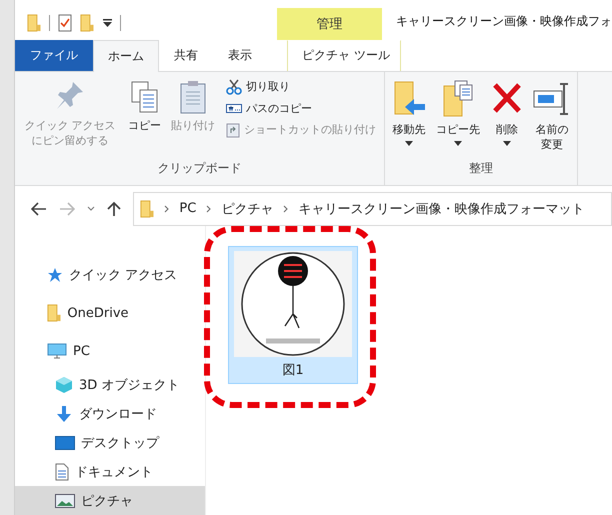 The width and height of the screenshot is (612, 515). Describe the element at coordinates (503, 21) in the screenshot. I see `window-title: キャリースクリーン画像・映像作成フォ` at that location.